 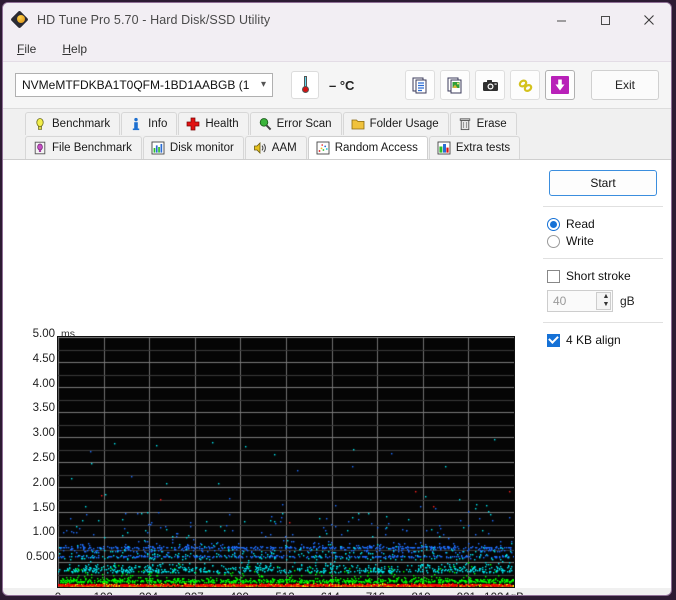 What do you see at coordinates (323, 148) in the screenshot?
I see `scatter-plot-icon` at bounding box center [323, 148].